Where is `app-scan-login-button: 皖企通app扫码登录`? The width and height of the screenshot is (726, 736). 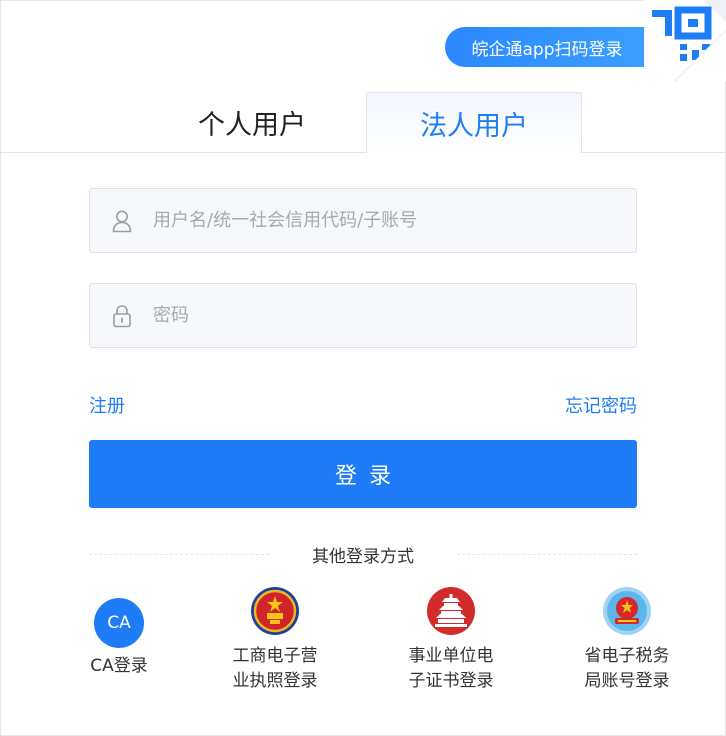 app-scan-login-button: 皖企通app扫码登录 is located at coordinates (547, 47).